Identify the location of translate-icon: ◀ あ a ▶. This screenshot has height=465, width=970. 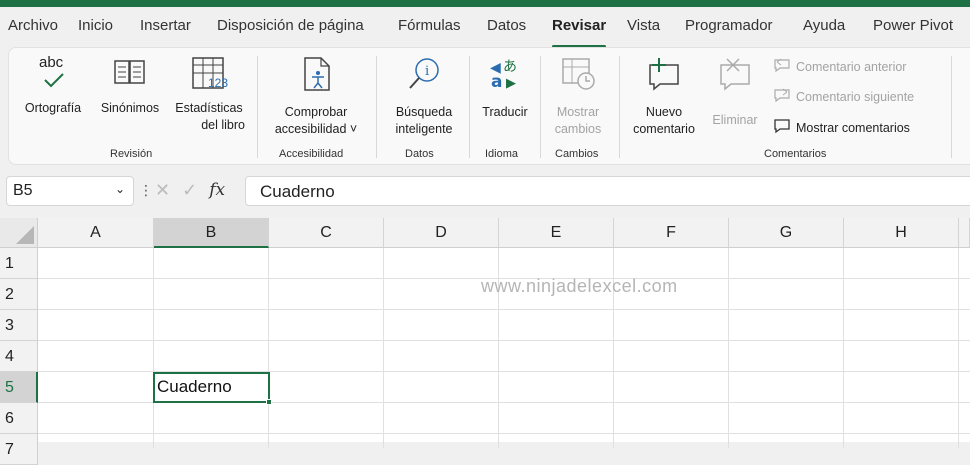
(505, 78).